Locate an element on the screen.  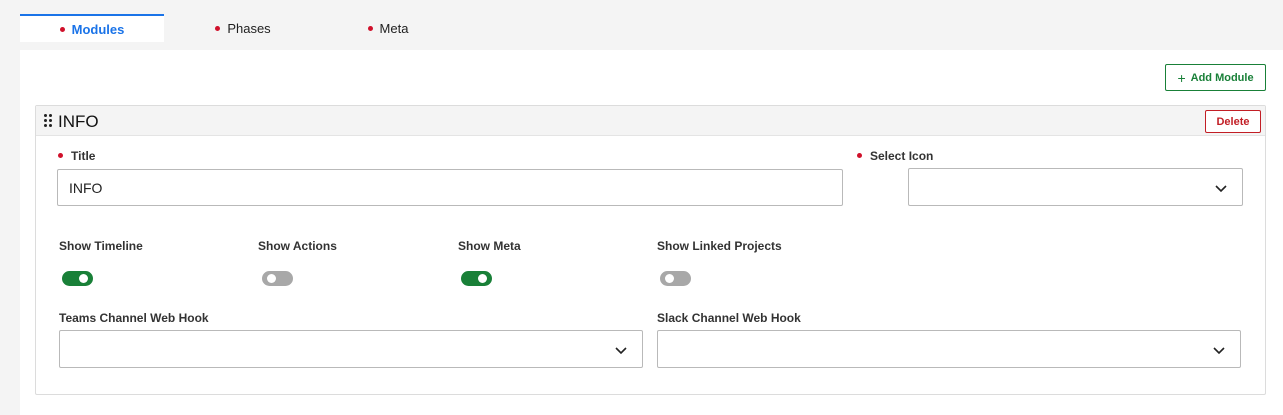
show-actions-toggle is located at coordinates (277, 278).